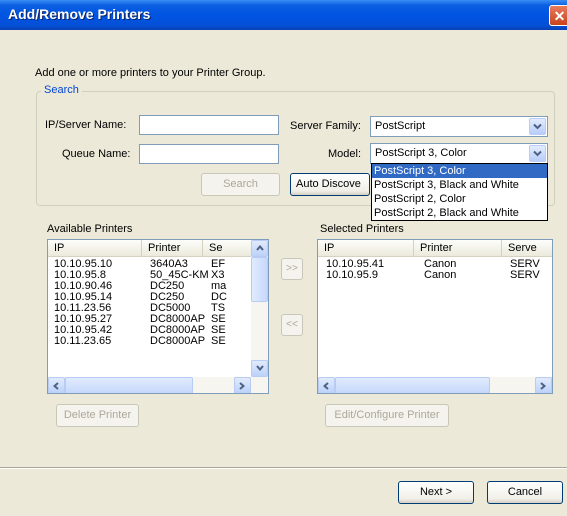 This screenshot has width=567, height=516. What do you see at coordinates (558, 15) in the screenshot?
I see `close-button: ✕` at bounding box center [558, 15].